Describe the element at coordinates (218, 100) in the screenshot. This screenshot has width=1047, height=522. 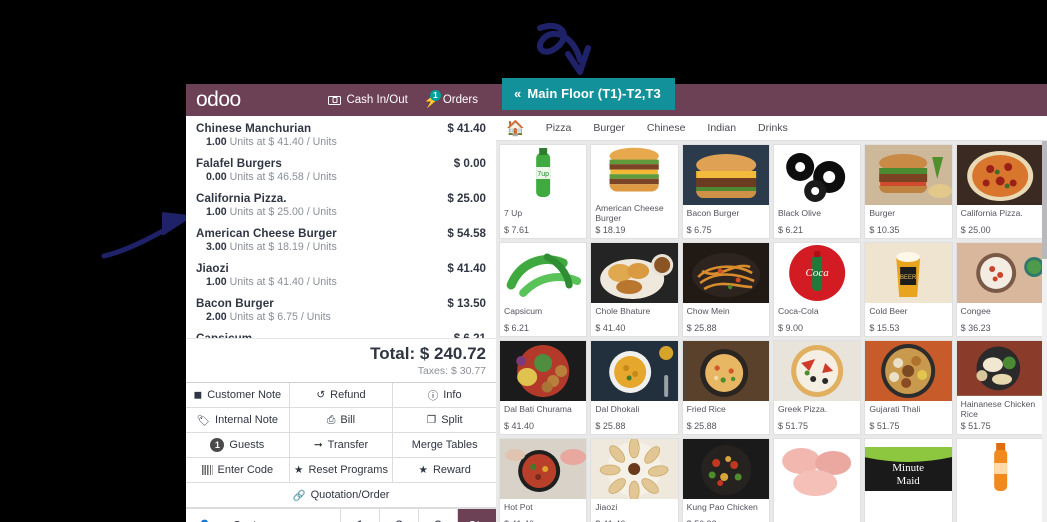
I see `odoo-logo: odoo` at that location.